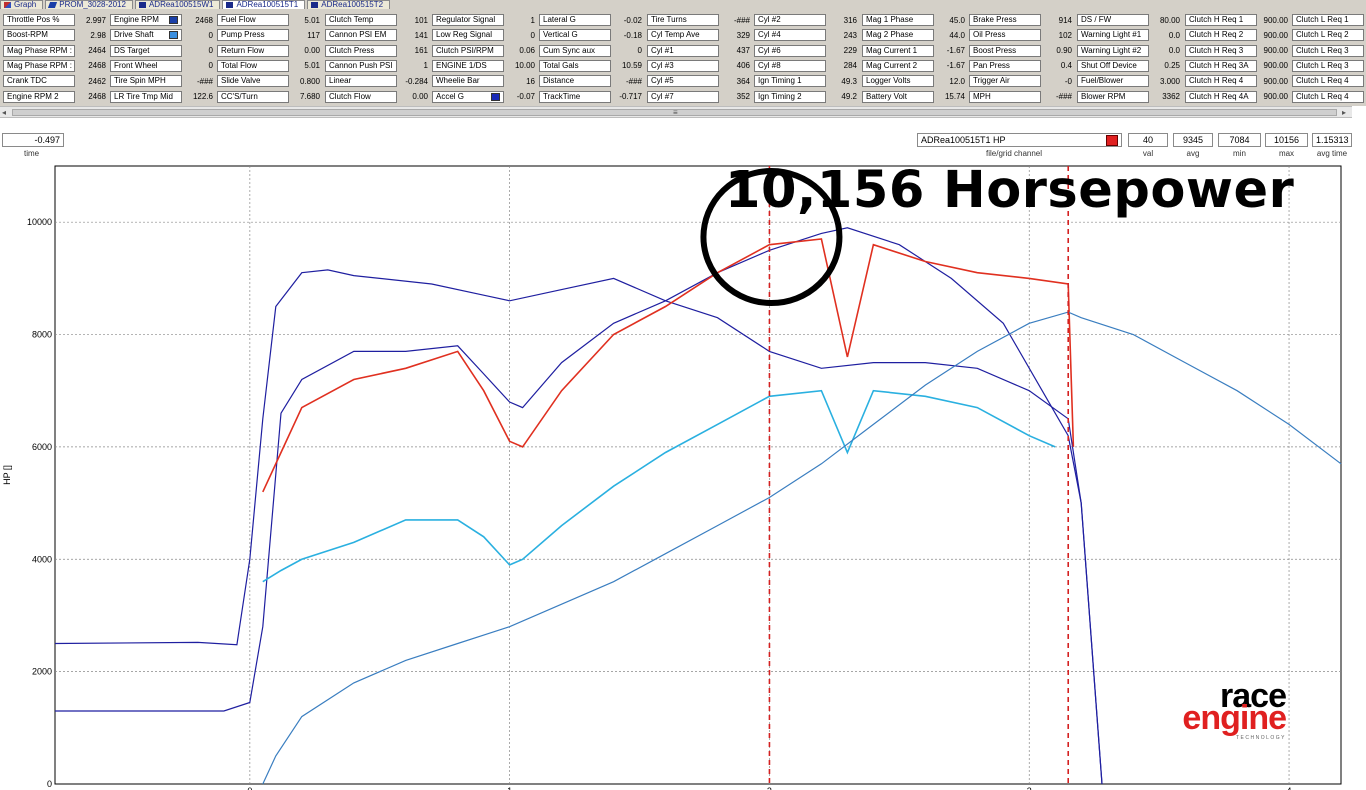  I want to click on channel-cell: Slide Valve 0.800, so click(268, 81).